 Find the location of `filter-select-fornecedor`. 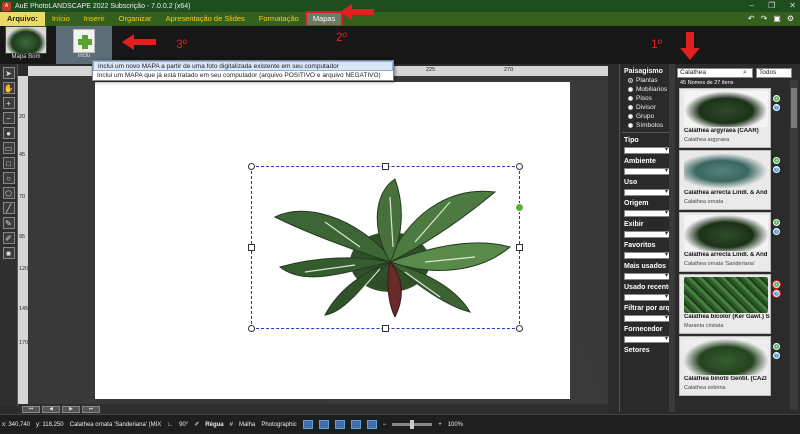

filter-select-fornecedor is located at coordinates (647, 339).